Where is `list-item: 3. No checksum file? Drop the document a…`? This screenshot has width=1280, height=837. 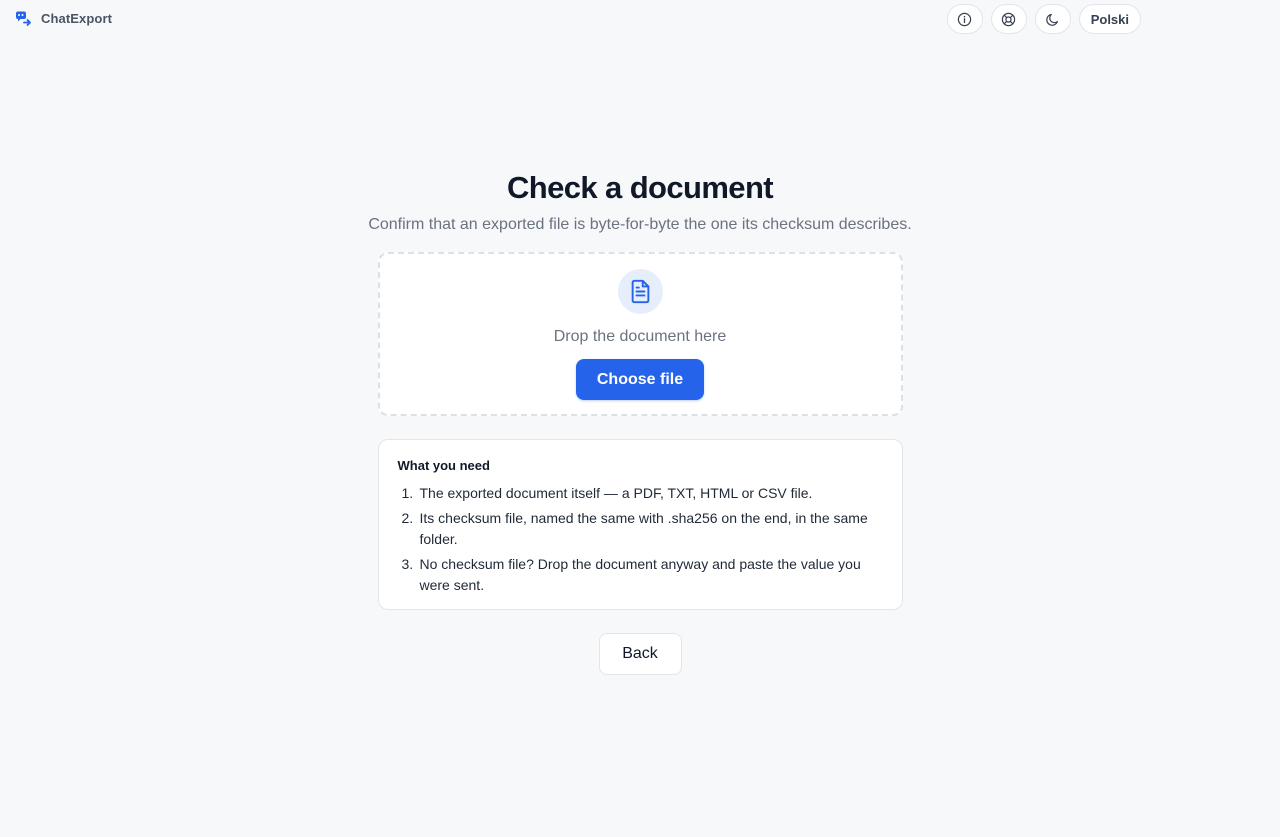 list-item: 3. No checksum file? Drop the document a… is located at coordinates (640, 575).